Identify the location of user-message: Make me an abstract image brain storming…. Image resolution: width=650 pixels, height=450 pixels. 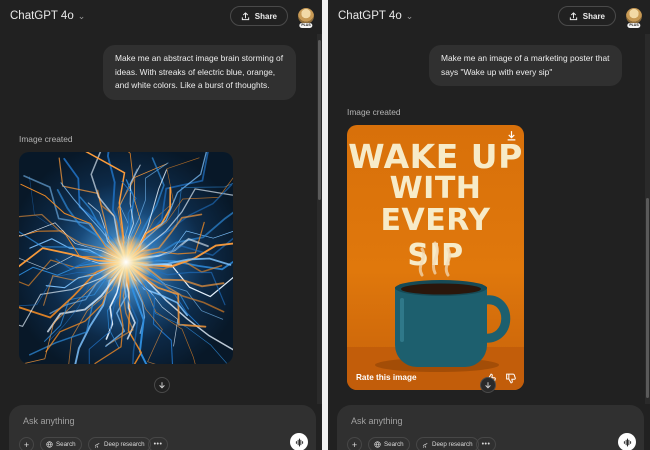
(199, 72).